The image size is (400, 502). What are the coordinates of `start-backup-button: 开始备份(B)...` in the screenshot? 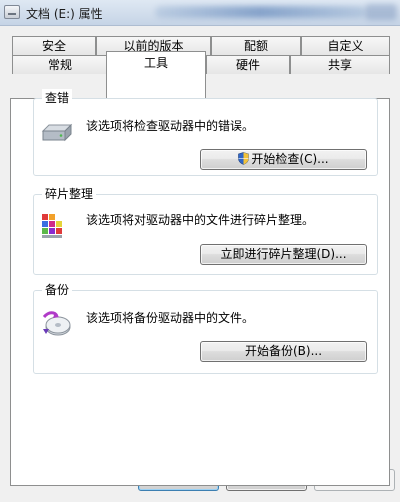 It's located at (283, 351).